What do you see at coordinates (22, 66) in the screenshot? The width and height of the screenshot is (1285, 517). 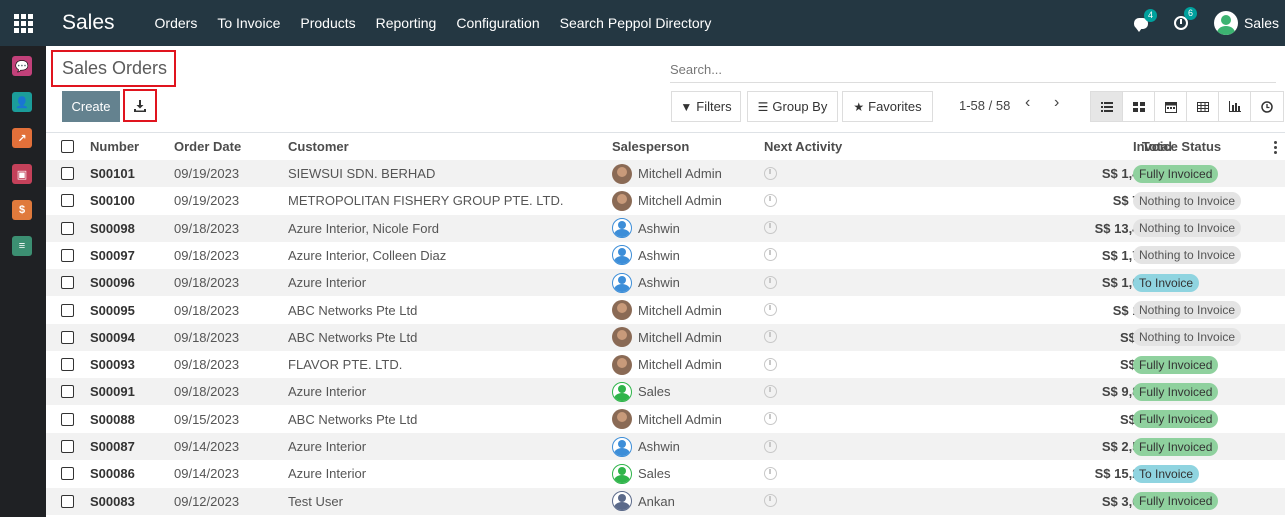 I see `discuss-app-icon: 💬` at bounding box center [22, 66].